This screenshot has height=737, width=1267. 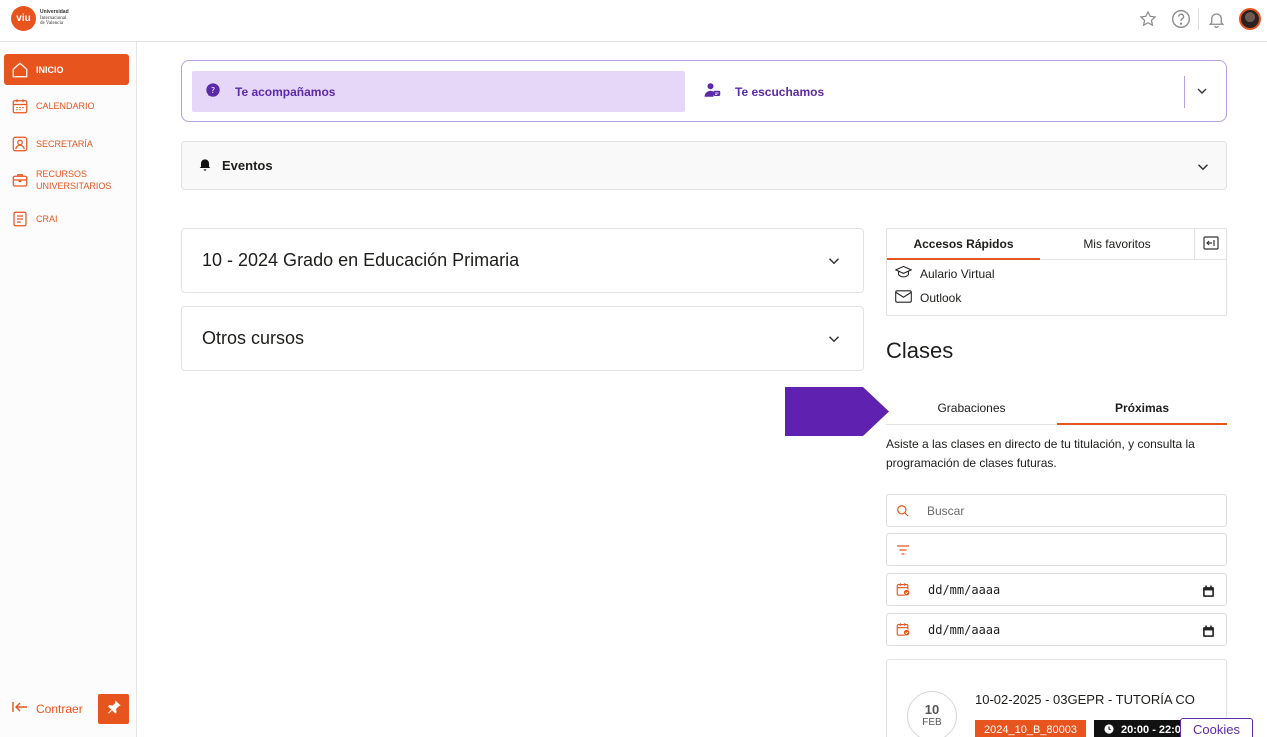 I want to click on class-title: 10-02-2025 - 03GEPR - TUTORÍA CO, so click(x=1085, y=699).